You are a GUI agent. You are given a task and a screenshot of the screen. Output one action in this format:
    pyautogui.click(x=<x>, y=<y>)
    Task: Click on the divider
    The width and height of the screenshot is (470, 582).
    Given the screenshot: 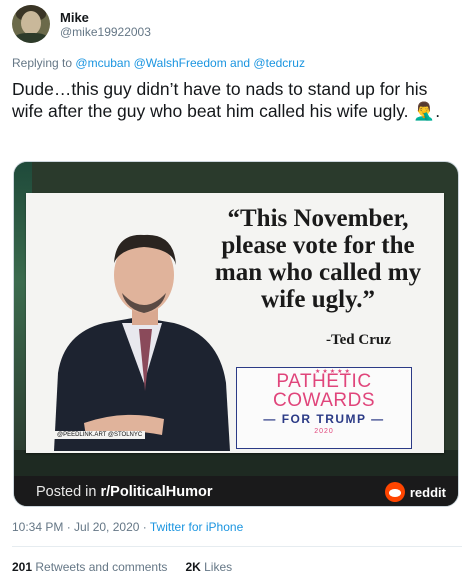 What is the action you would take?
    pyautogui.click(x=237, y=546)
    